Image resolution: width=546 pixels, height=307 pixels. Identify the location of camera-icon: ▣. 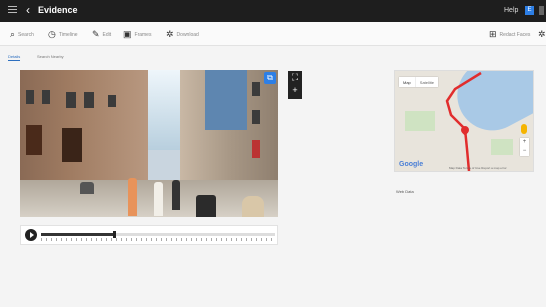
(127, 34).